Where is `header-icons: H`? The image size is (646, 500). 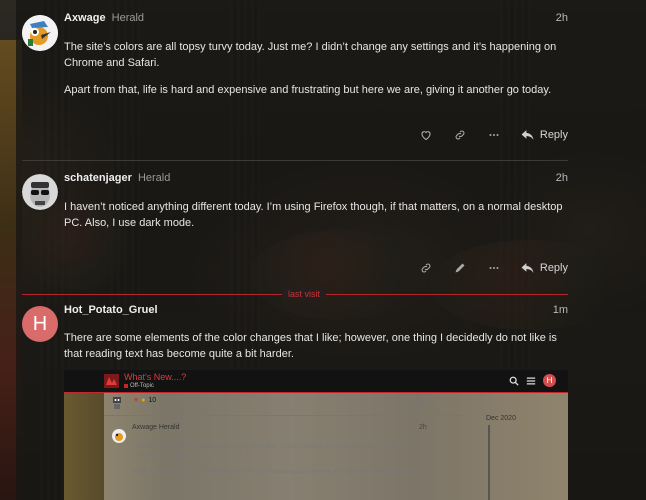 header-icons: H is located at coordinates (532, 380).